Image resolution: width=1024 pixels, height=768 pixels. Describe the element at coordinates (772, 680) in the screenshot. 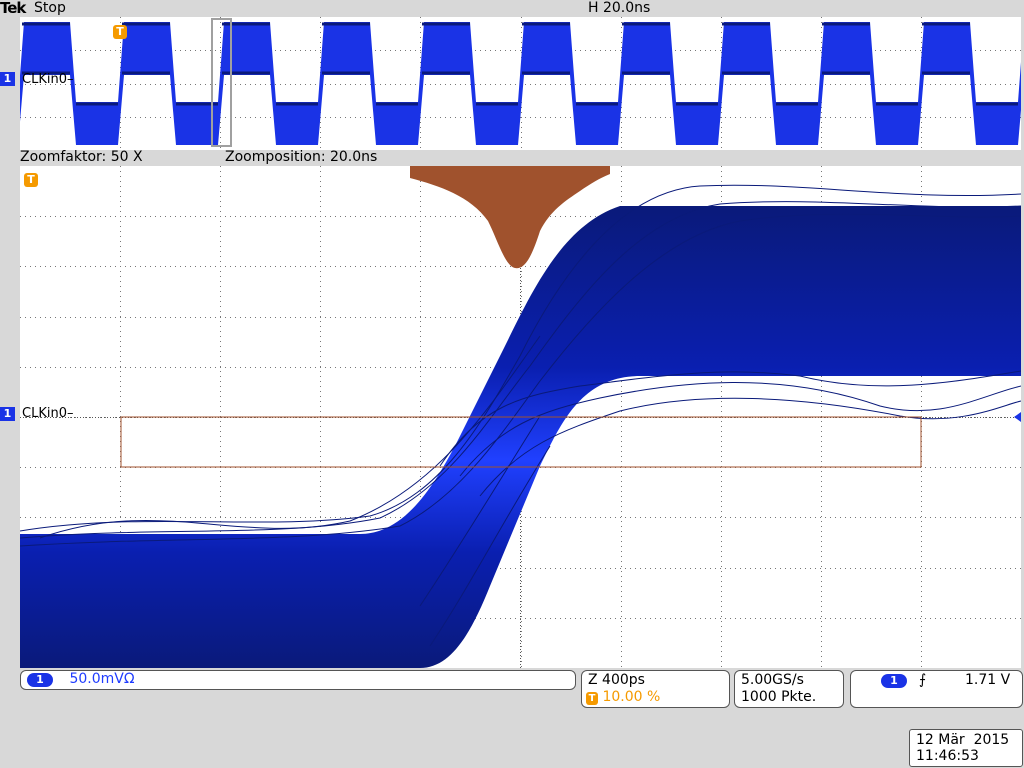

I see `sample-rate: 5.00GS/s` at that location.